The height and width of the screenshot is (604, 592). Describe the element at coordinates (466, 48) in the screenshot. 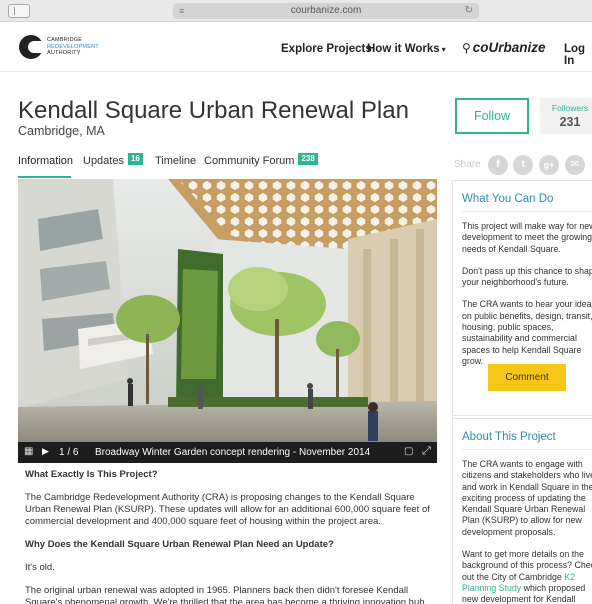

I see `location-pin-icon: ⚲` at that location.